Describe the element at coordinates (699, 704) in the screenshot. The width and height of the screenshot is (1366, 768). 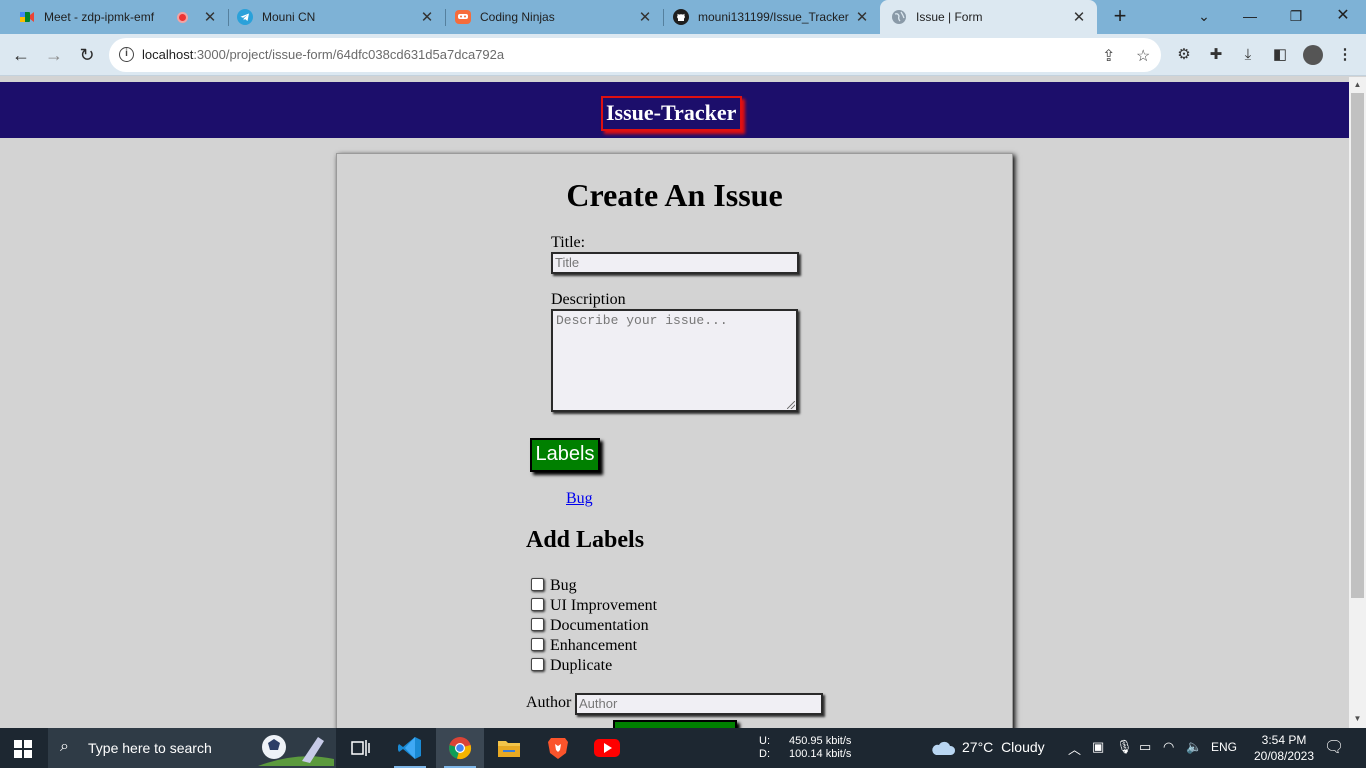
I see `author-input: Author` at that location.